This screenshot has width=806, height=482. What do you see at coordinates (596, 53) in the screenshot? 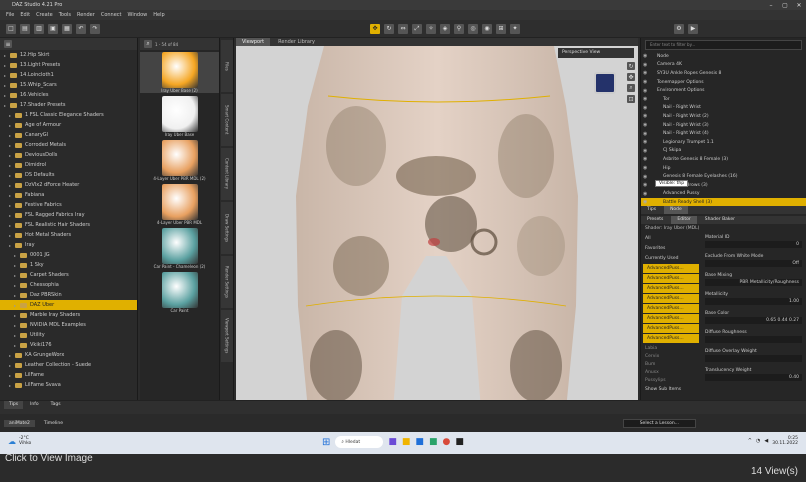
I see `view-selector: Perspective View` at bounding box center [596, 53].